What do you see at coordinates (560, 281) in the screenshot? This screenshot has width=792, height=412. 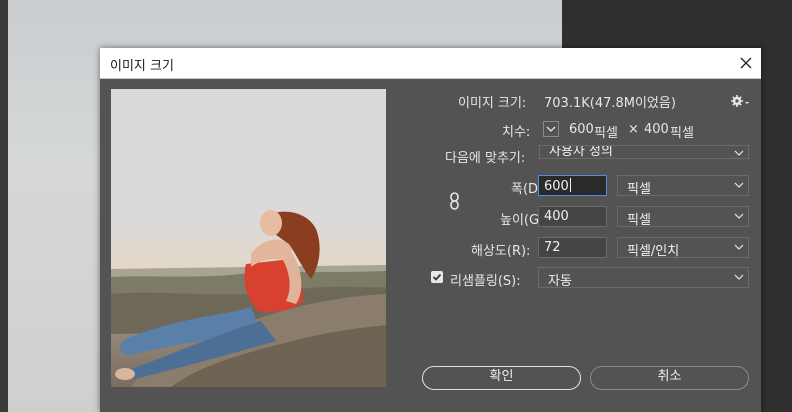 I see `resample-method-value: 자동` at bounding box center [560, 281].